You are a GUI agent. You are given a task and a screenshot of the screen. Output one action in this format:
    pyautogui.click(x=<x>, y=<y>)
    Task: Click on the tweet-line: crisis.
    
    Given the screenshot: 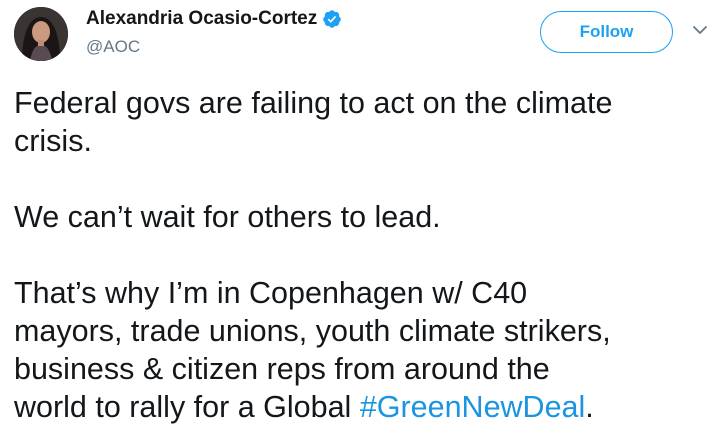 What is the action you would take?
    pyautogui.click(x=53, y=141)
    